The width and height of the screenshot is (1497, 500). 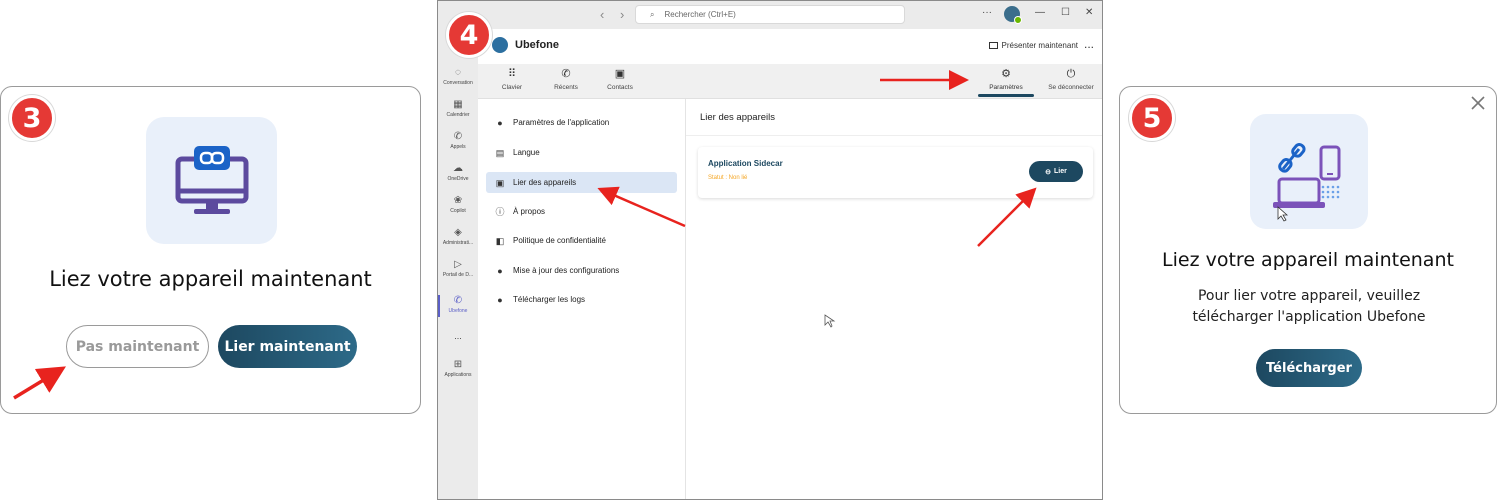 I want to click on rail-item-ubefone: ✆ Ubefone, so click(x=458, y=306).